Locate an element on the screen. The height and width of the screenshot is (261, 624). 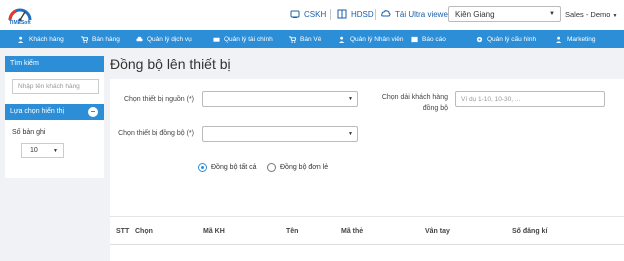
book-icon is located at coordinates (342, 14).